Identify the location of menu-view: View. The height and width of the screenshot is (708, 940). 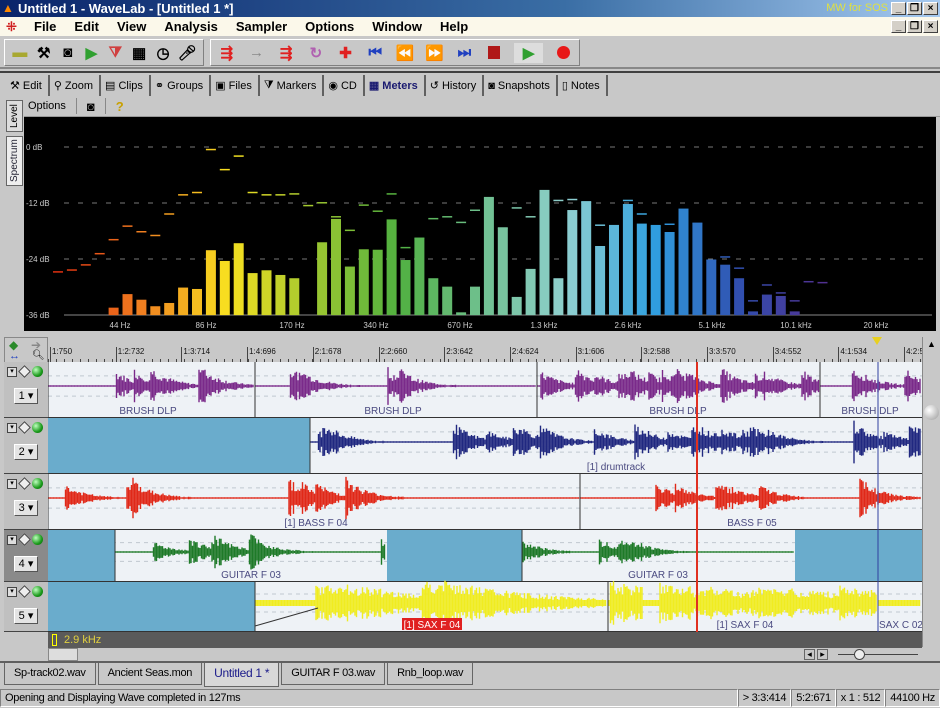
(132, 26).